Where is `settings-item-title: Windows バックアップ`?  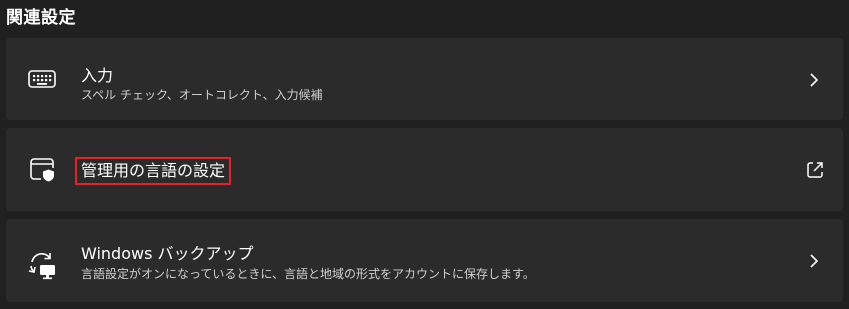
settings-item-title: Windows バックアップ is located at coordinates (167, 253).